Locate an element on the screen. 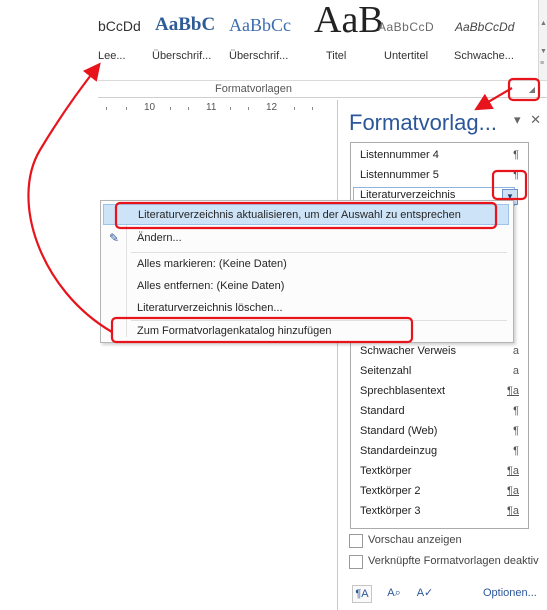 The image size is (547, 610). style-preview: bCcDd is located at coordinates (119, 26).